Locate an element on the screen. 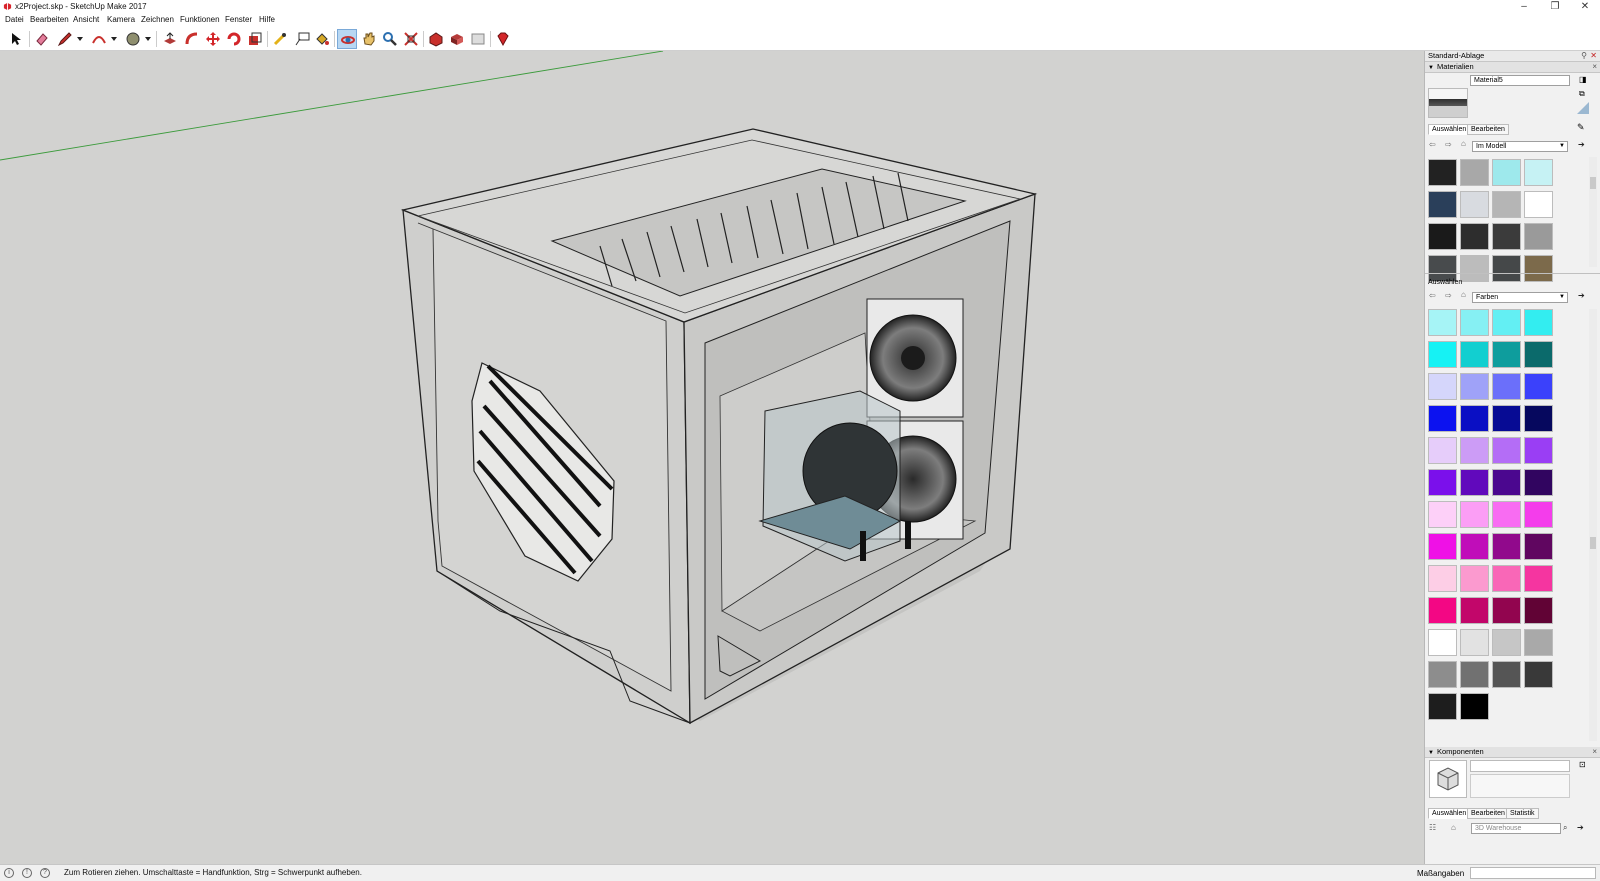 This screenshot has width=1600, height=881. menu-ansicht: Ansicht is located at coordinates (86, 19).